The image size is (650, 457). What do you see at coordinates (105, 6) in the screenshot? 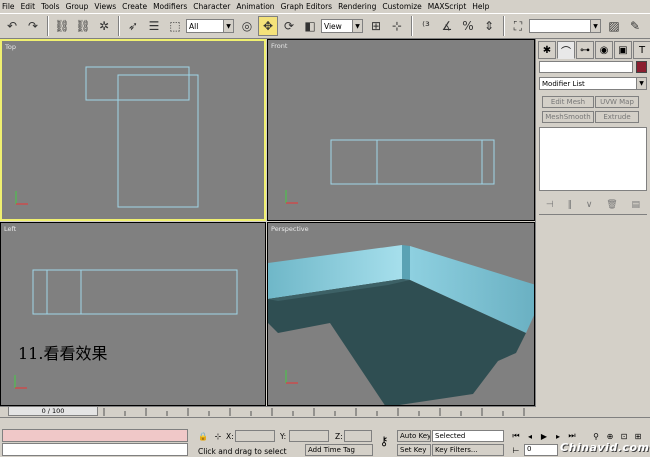
I see `menu-item-views: Views` at bounding box center [105, 6].